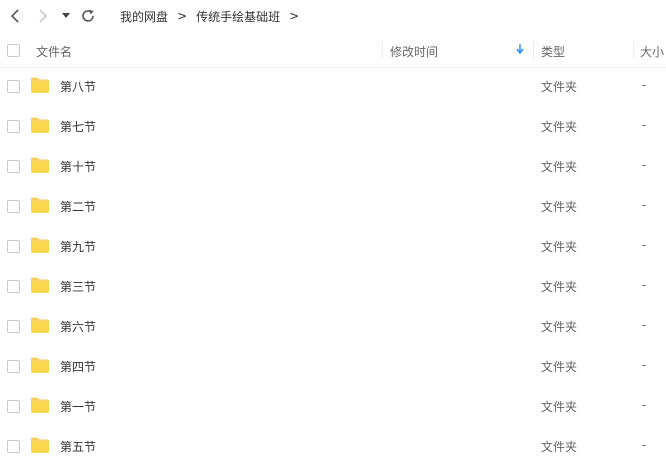 This screenshot has width=666, height=473. Describe the element at coordinates (333, 206) in the screenshot. I see `file-row: 第二节 文件夹 -` at that location.